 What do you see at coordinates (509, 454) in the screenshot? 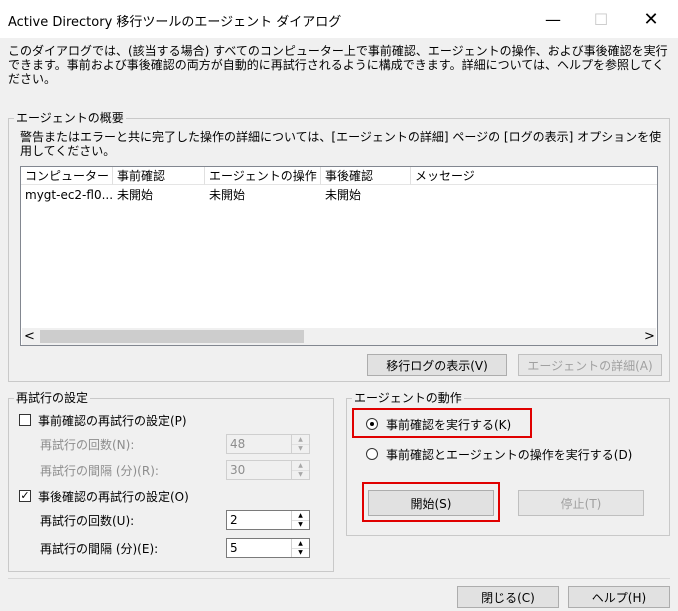
I see `precheck-and-agent-radio-label: 事前確認とエージェントの操作を実行する(D)` at bounding box center [509, 454].